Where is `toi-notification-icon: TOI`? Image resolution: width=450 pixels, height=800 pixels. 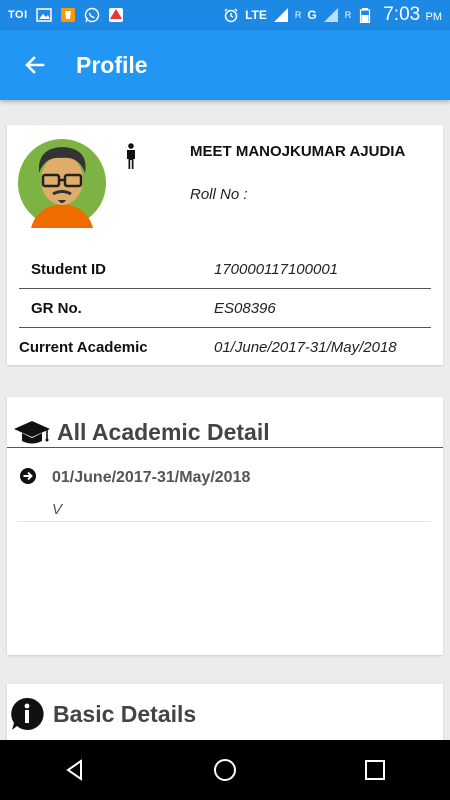 toi-notification-icon: TOI is located at coordinates (18, 15).